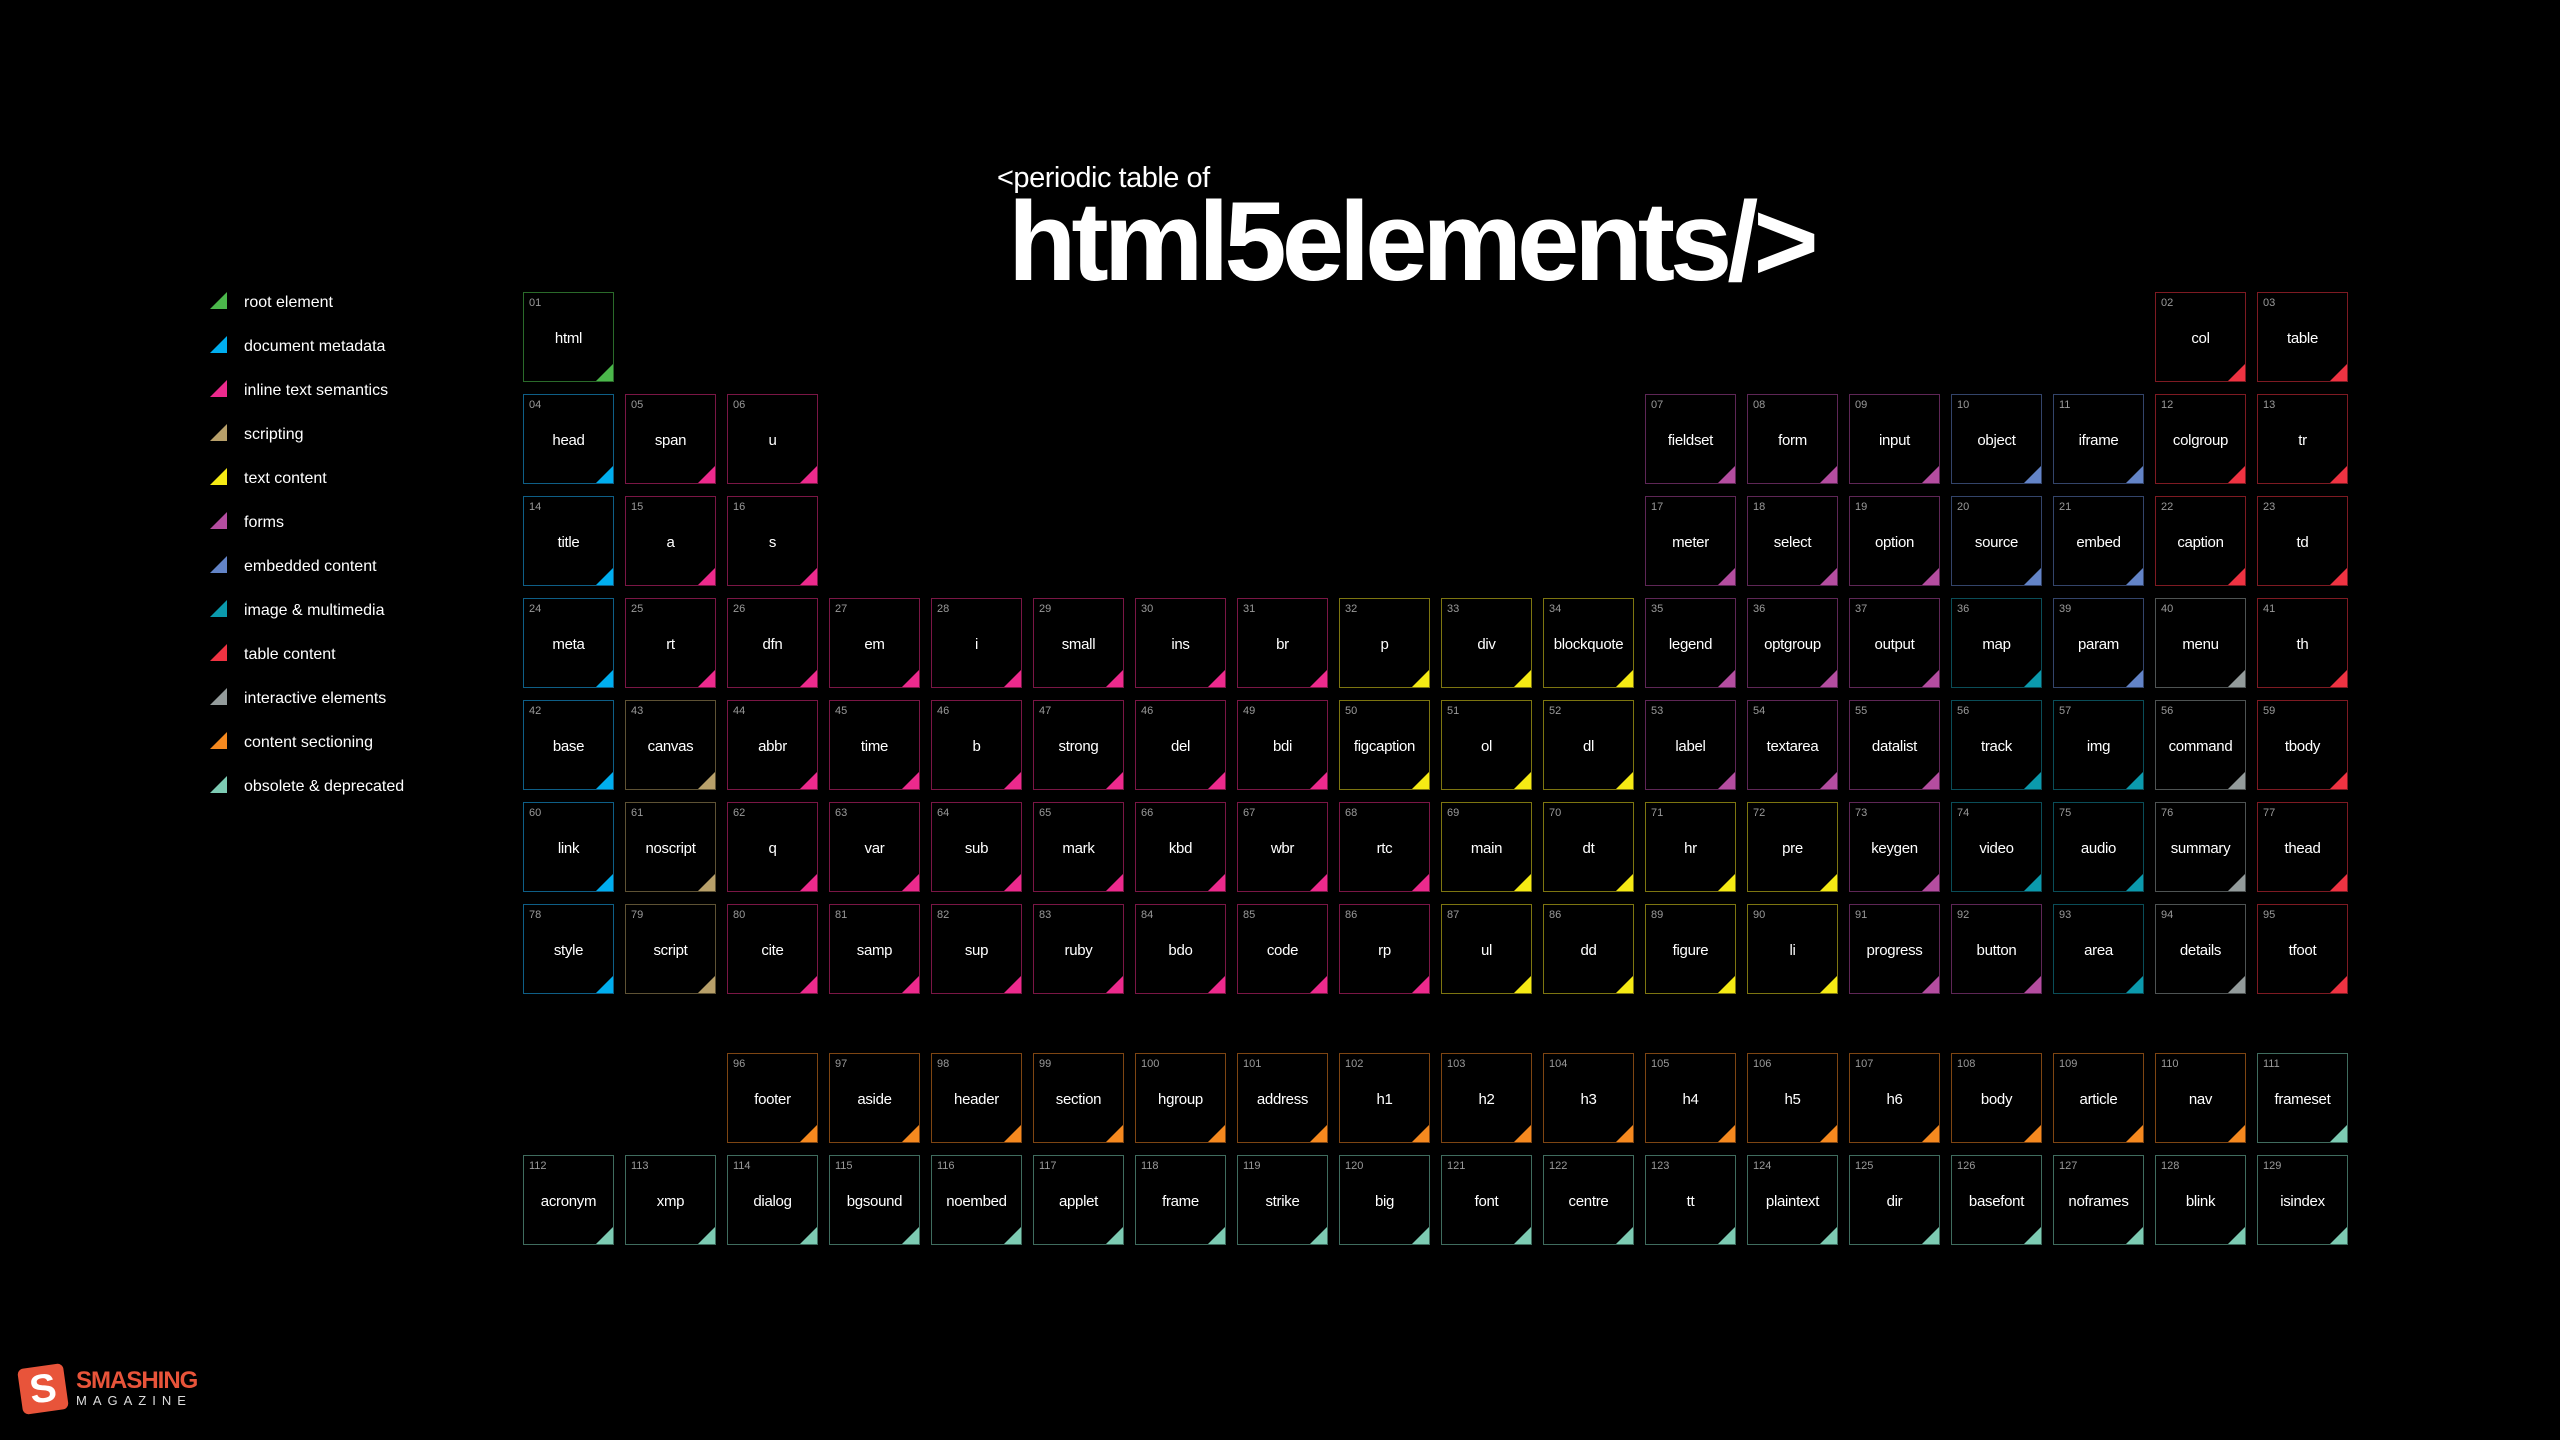 The image size is (2560, 1440). Describe the element at coordinates (1249, 915) in the screenshot. I see `element-number: 85` at that location.